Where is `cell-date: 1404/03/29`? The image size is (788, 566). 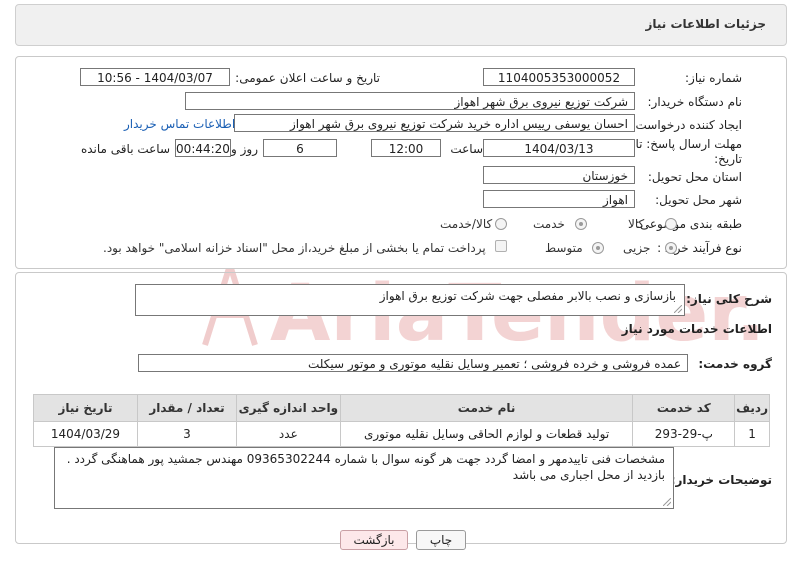
cell-date: 1404/03/29 is located at coordinates (85, 434).